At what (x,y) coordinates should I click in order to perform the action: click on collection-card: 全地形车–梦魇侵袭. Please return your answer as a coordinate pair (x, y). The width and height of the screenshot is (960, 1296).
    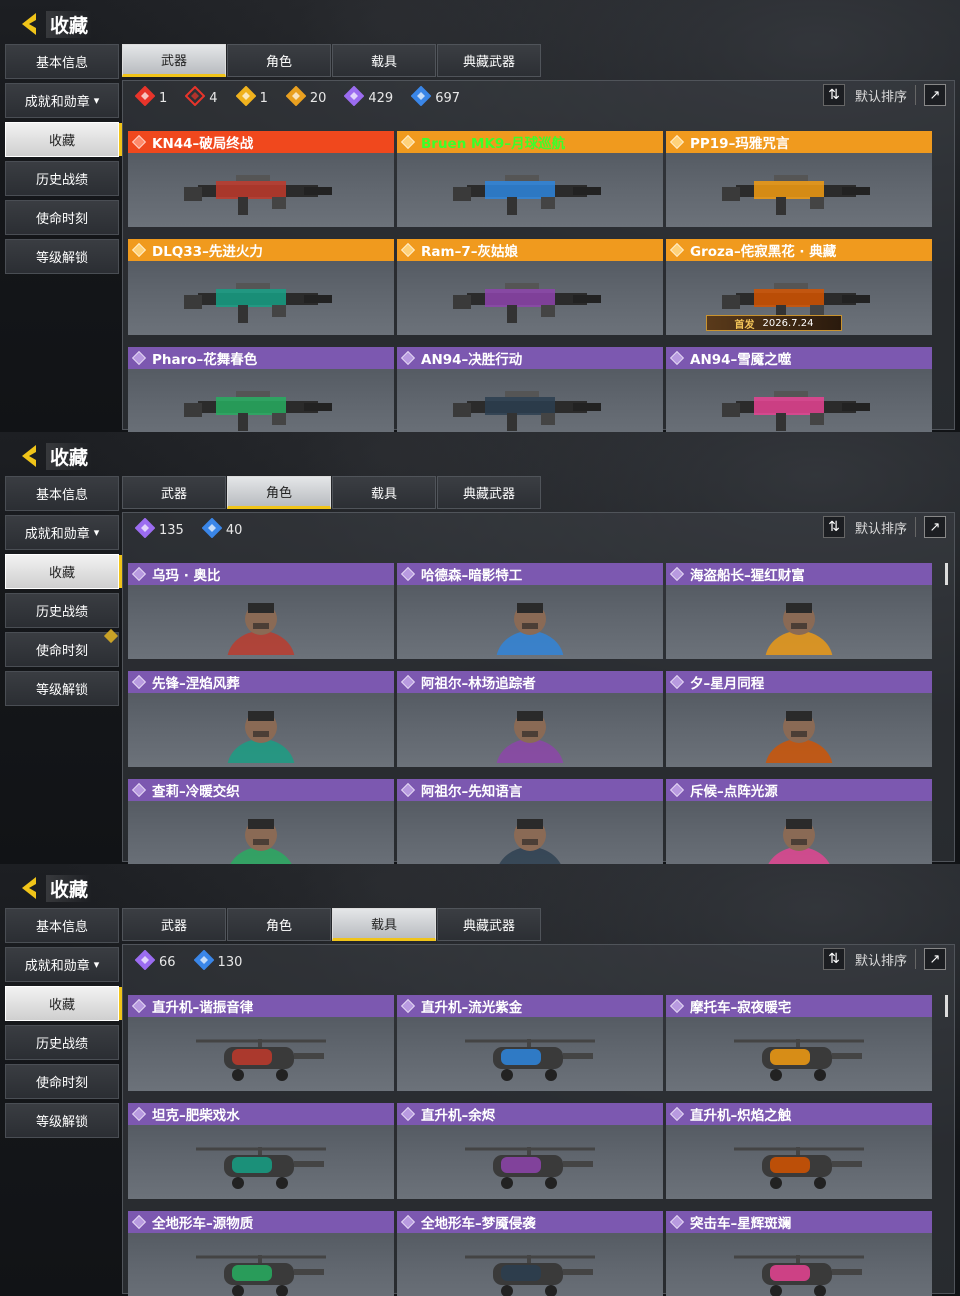
    Looking at the image, I should click on (530, 1253).